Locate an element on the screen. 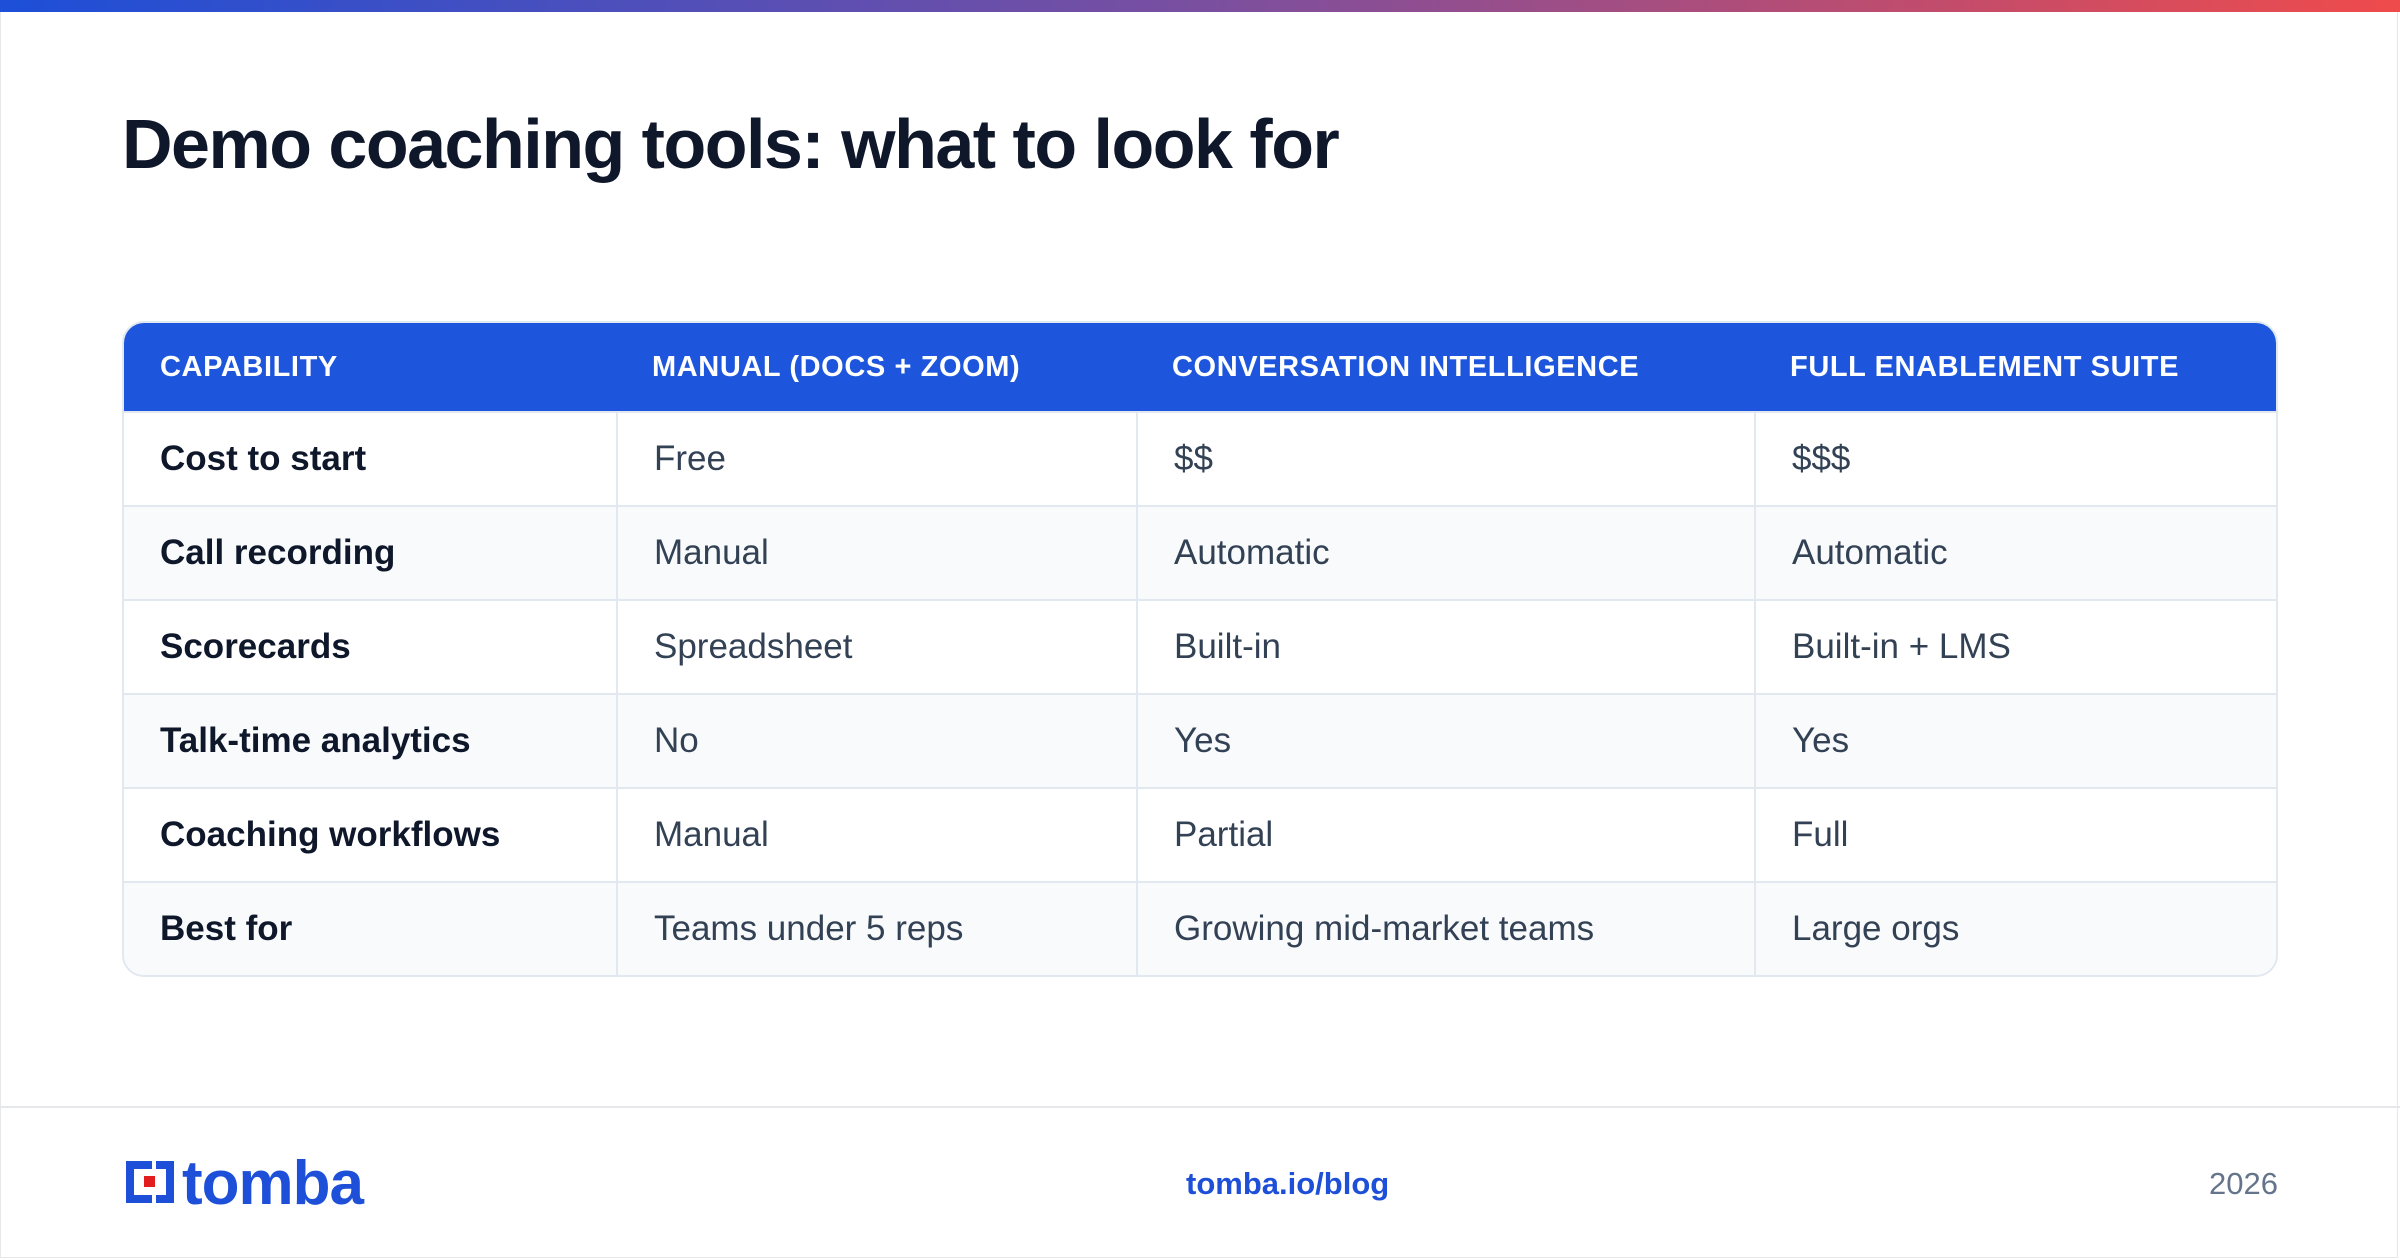 The width and height of the screenshot is (2400, 1260). footer-divider is located at coordinates (1200, 1107).